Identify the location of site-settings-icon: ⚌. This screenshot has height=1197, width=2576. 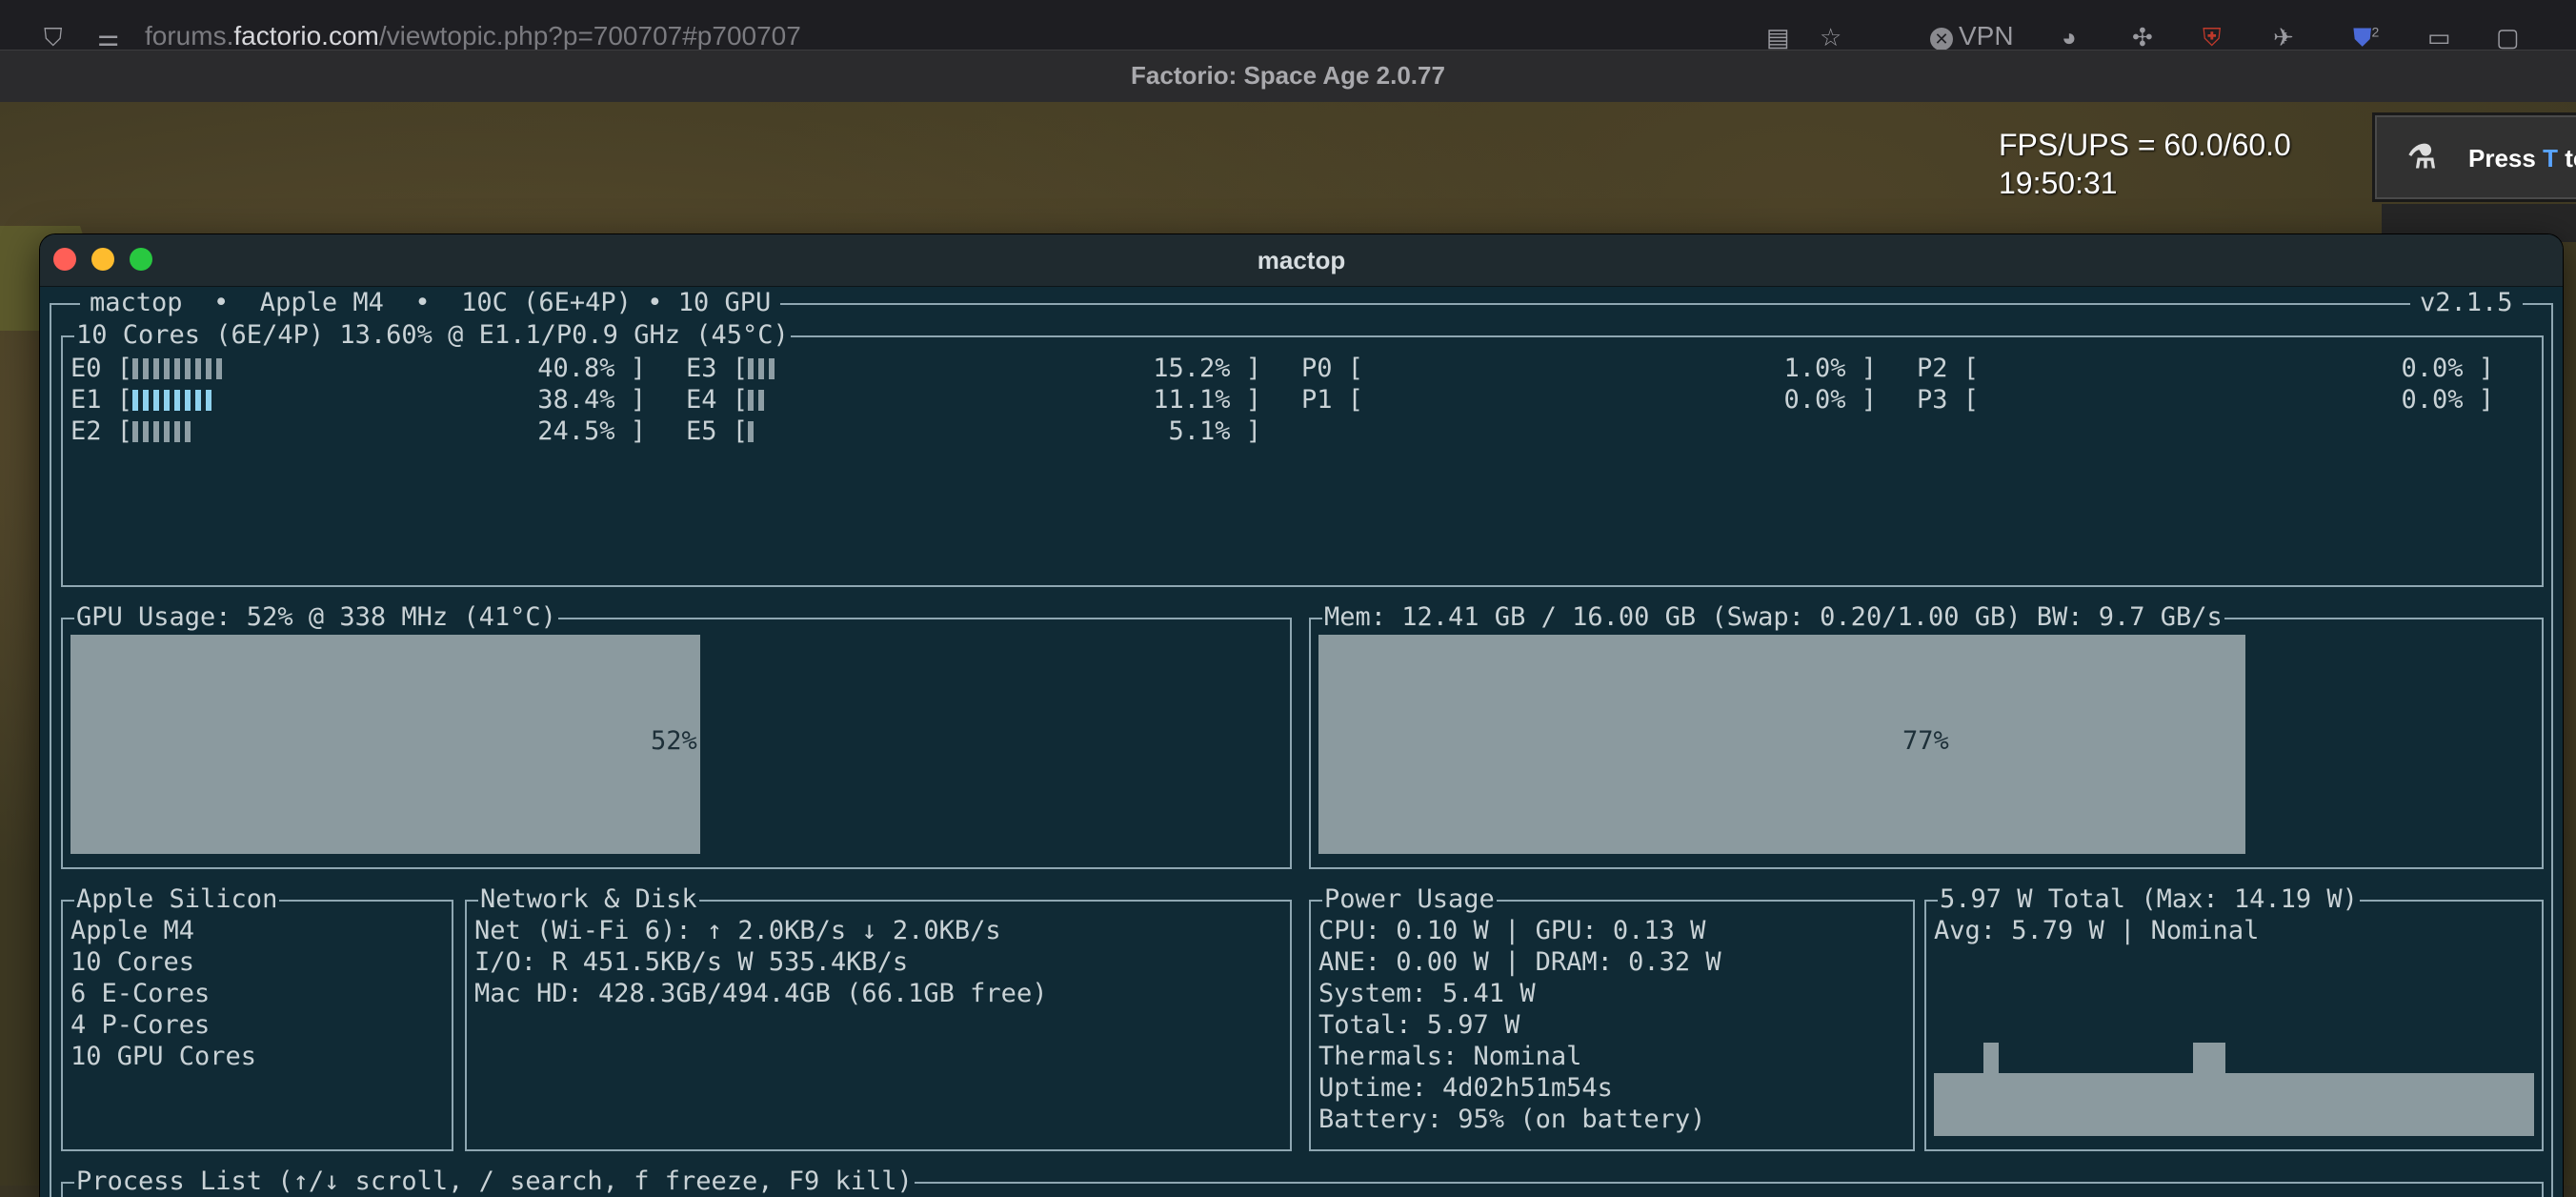
(108, 36).